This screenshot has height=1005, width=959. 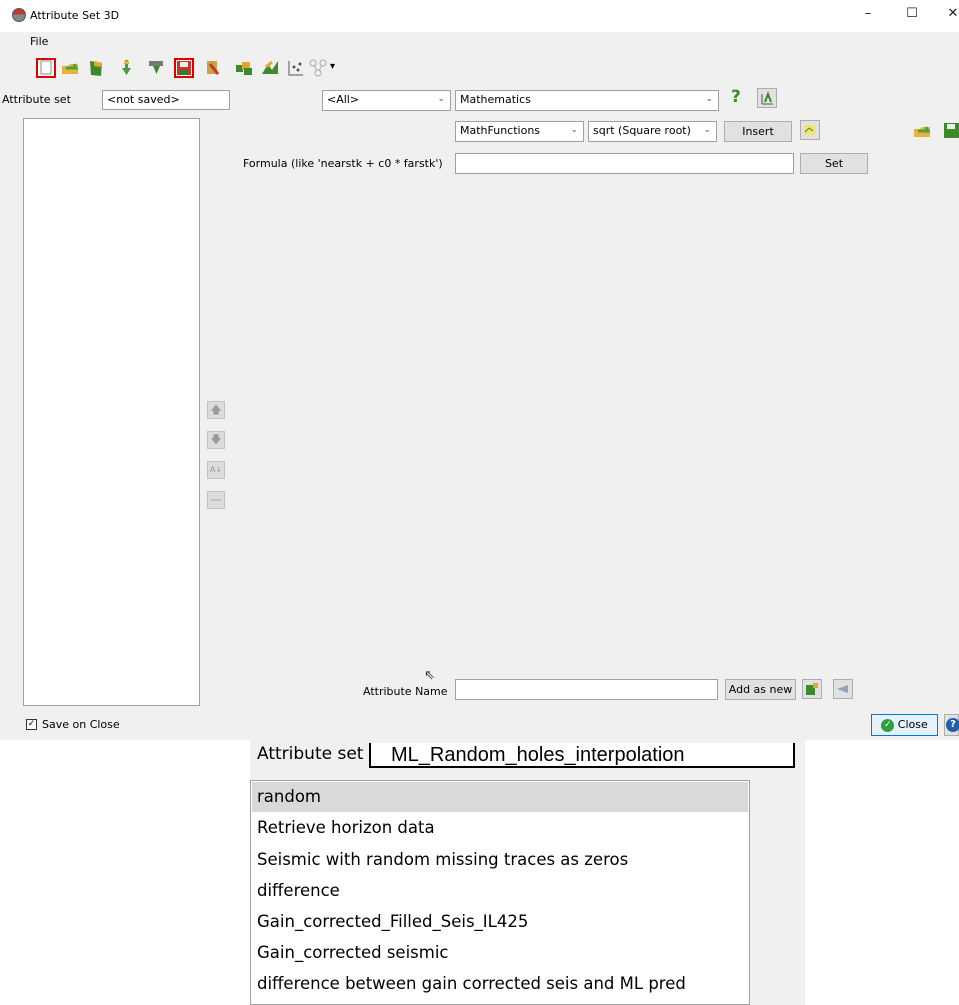 I want to click on title-bar: Attribute Set 3D – ☐ ✕, so click(x=479, y=16).